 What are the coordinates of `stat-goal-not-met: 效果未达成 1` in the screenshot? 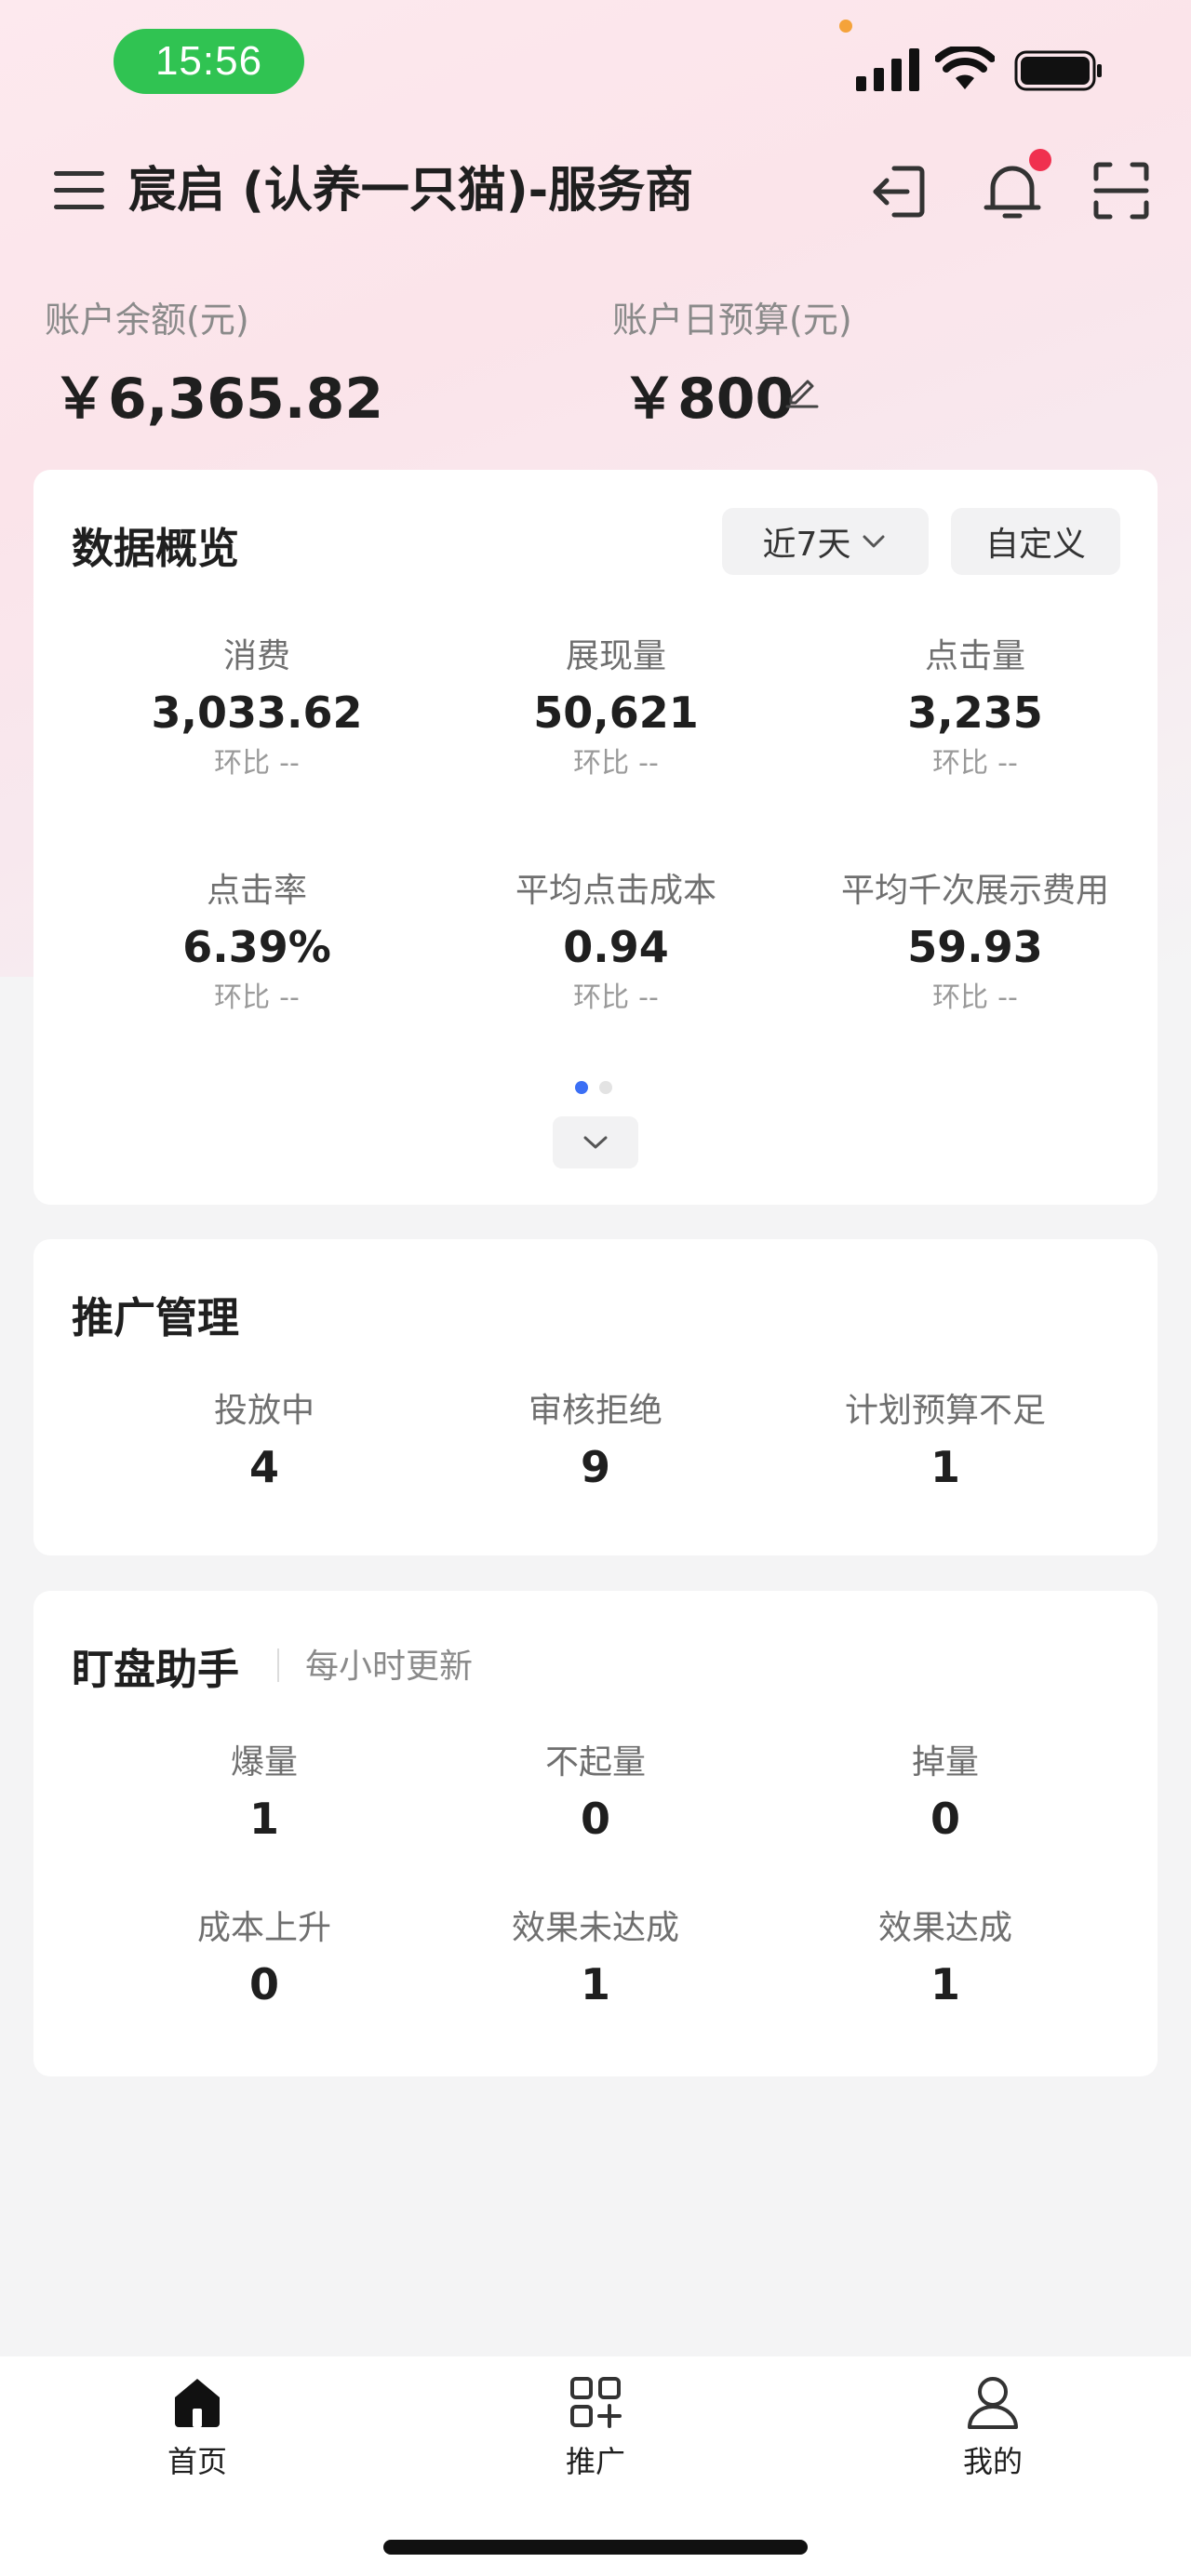 It's located at (595, 1962).